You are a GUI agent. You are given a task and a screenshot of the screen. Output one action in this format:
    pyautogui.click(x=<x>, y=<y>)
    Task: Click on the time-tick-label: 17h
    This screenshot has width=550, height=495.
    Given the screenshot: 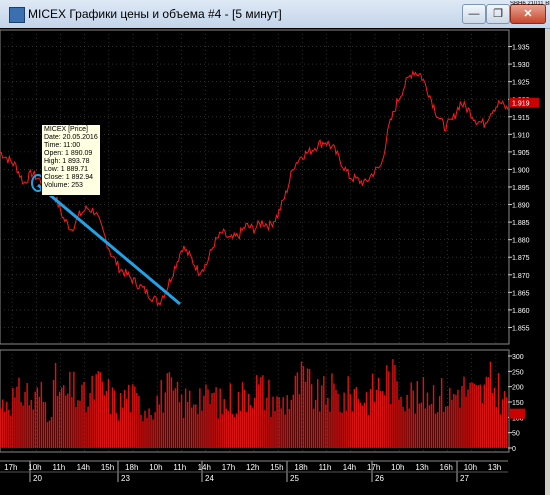 What is the action you would take?
    pyautogui.click(x=228, y=467)
    